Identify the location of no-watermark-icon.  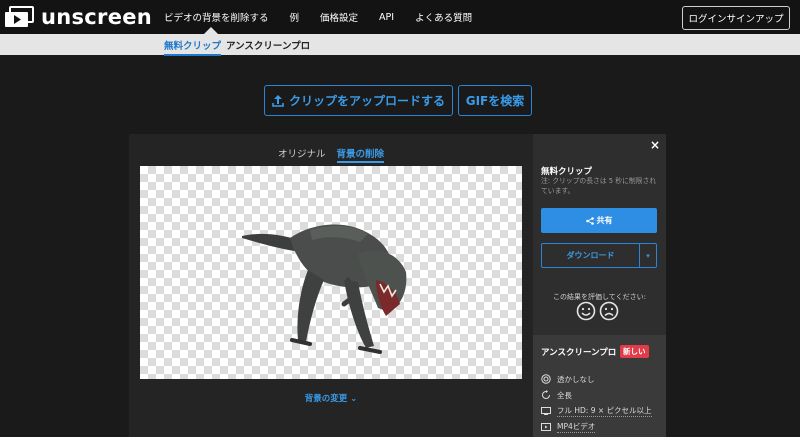
(546, 379).